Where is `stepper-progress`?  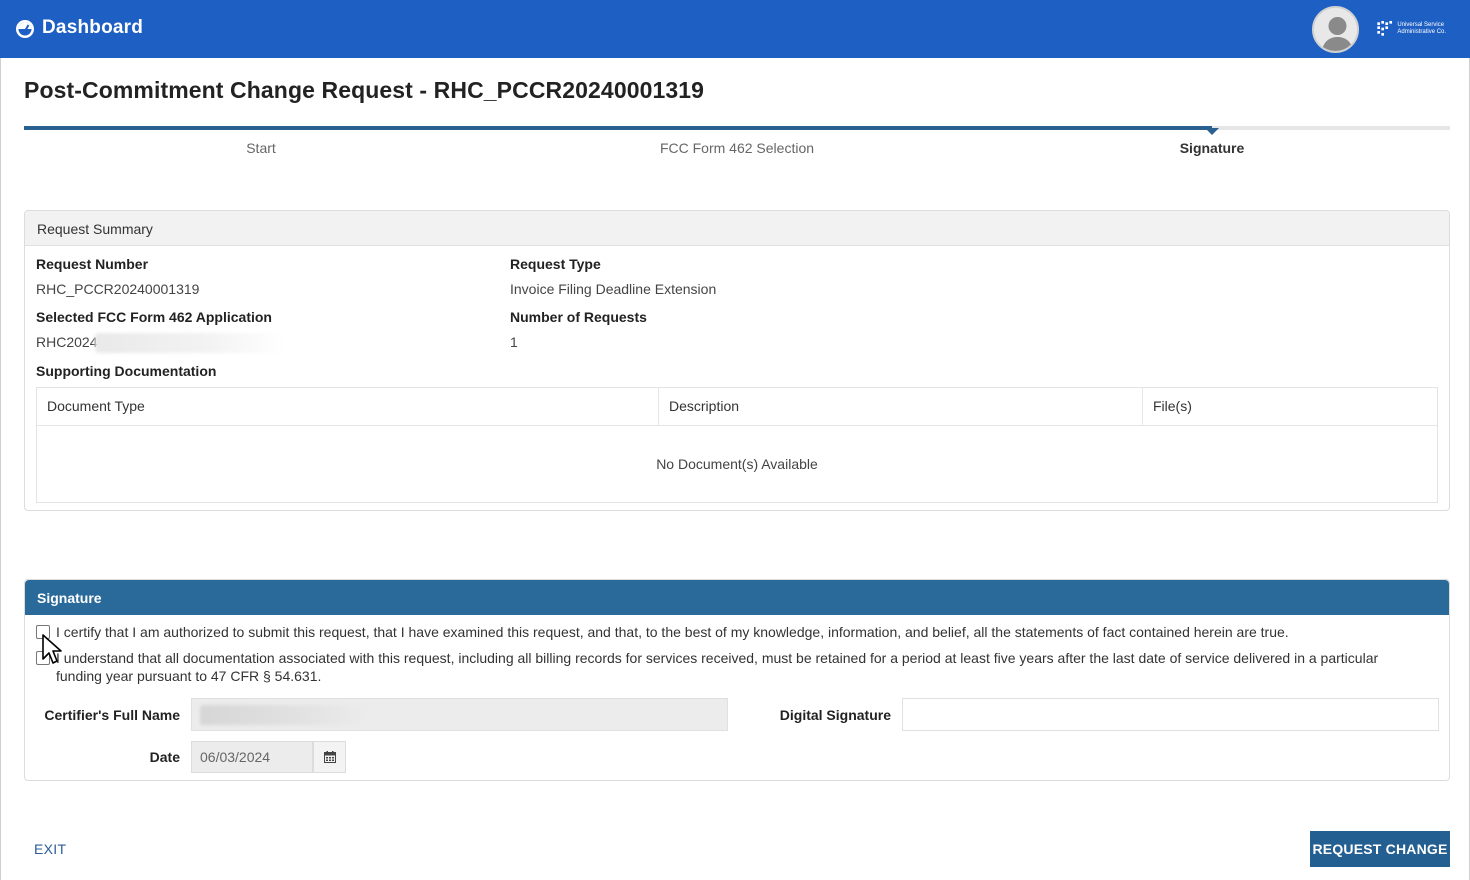 stepper-progress is located at coordinates (618, 128).